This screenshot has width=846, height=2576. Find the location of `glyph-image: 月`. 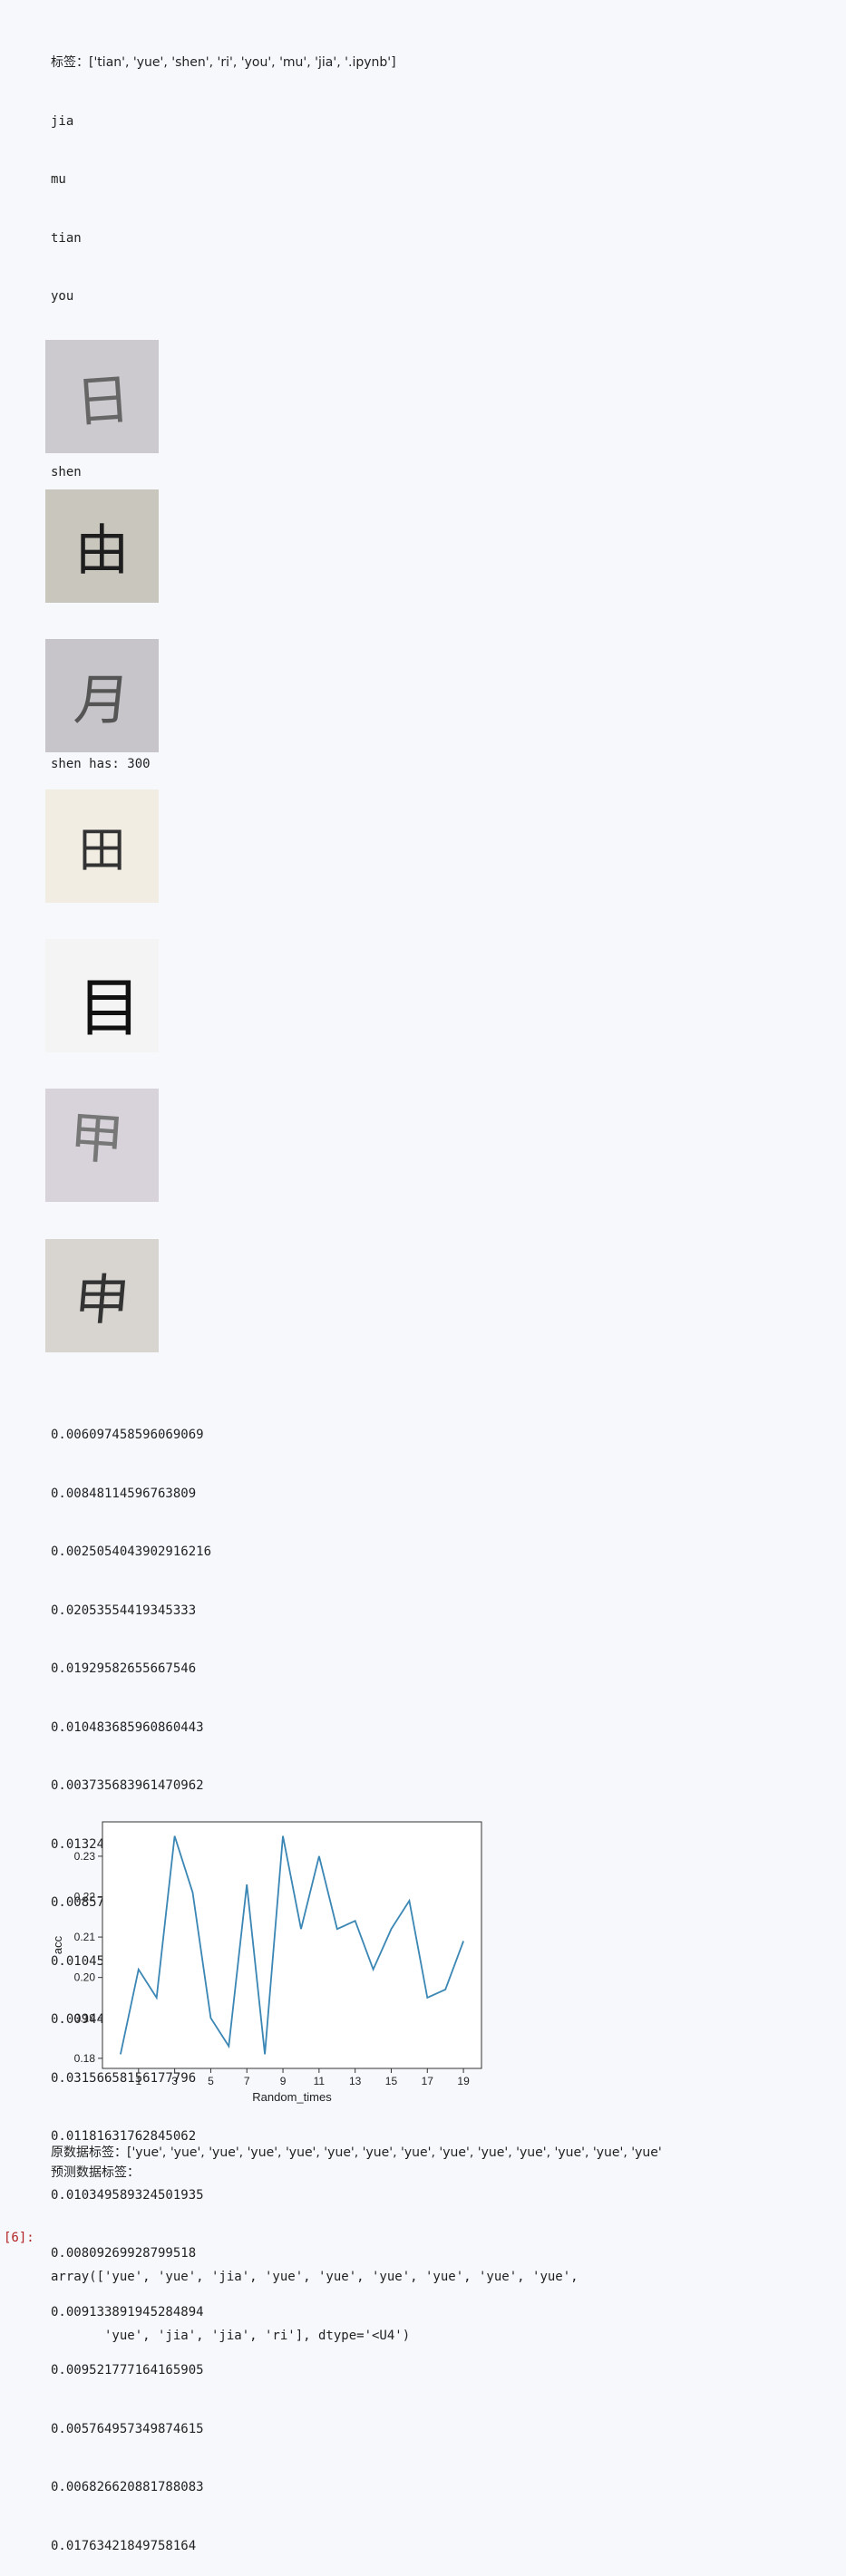

glyph-image: 月 is located at coordinates (102, 700).